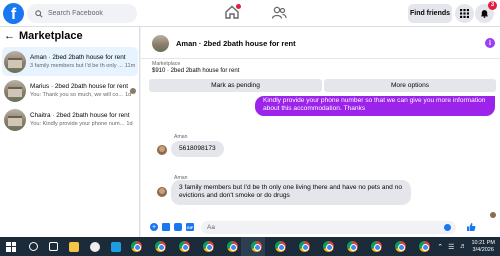 The width and height of the screenshot is (500, 256). What do you see at coordinates (236, 43) in the screenshot?
I see `chat-title: Aman · 2bed 2bath house for rent` at bounding box center [236, 43].